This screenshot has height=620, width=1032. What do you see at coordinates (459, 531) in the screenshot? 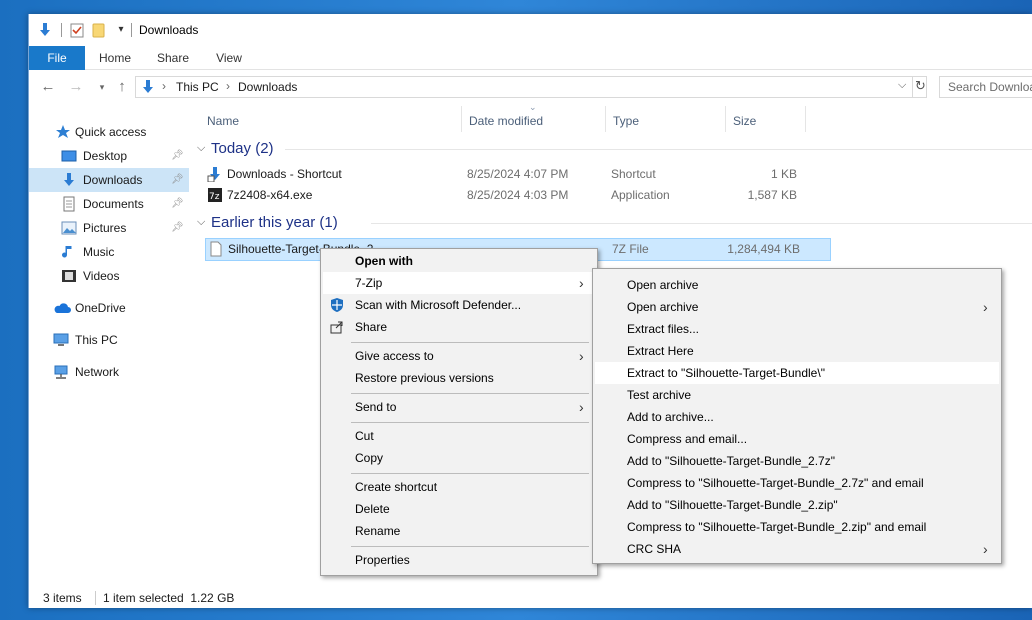
I see `menu-item-rename: Rename` at bounding box center [459, 531].